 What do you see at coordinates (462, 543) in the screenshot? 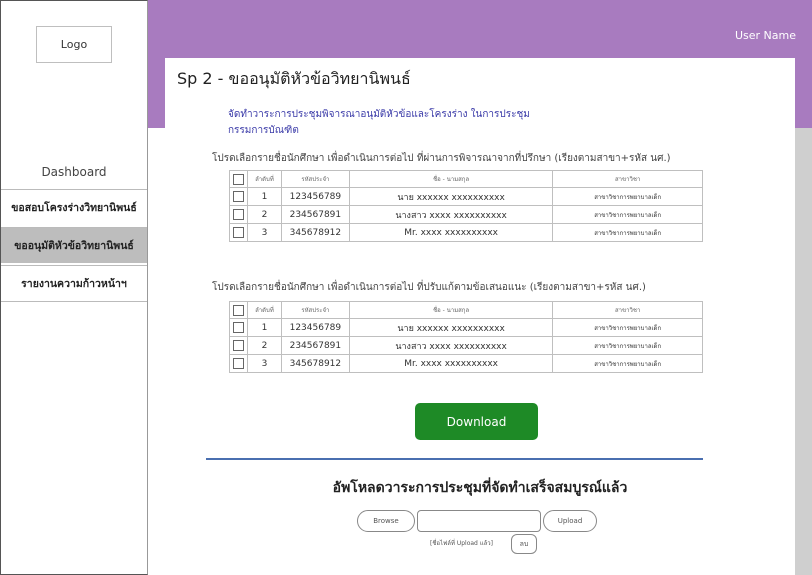
I see `uploaded-file-name: [ชื่อไฟล์ที่ Upload แล้ว]` at bounding box center [462, 543].